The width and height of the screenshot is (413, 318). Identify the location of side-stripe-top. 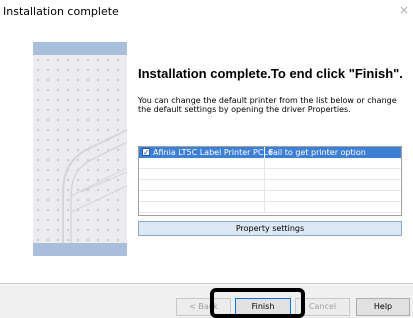
(80, 48).